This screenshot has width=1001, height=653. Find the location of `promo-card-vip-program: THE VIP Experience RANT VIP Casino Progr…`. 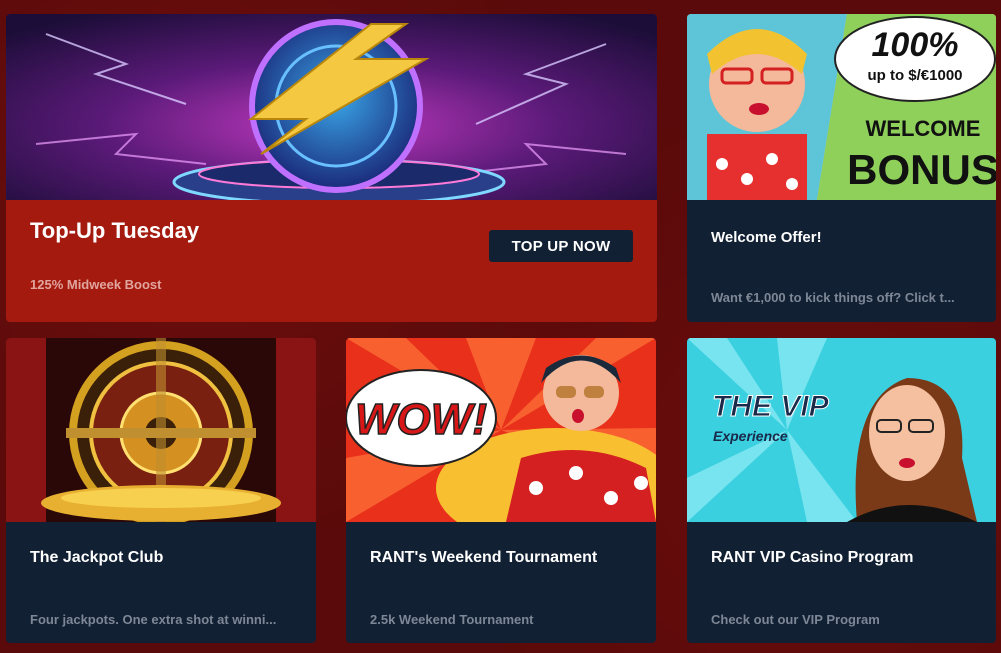

promo-card-vip-program: THE VIP Experience RANT VIP Casino Progr… is located at coordinates (841, 490).